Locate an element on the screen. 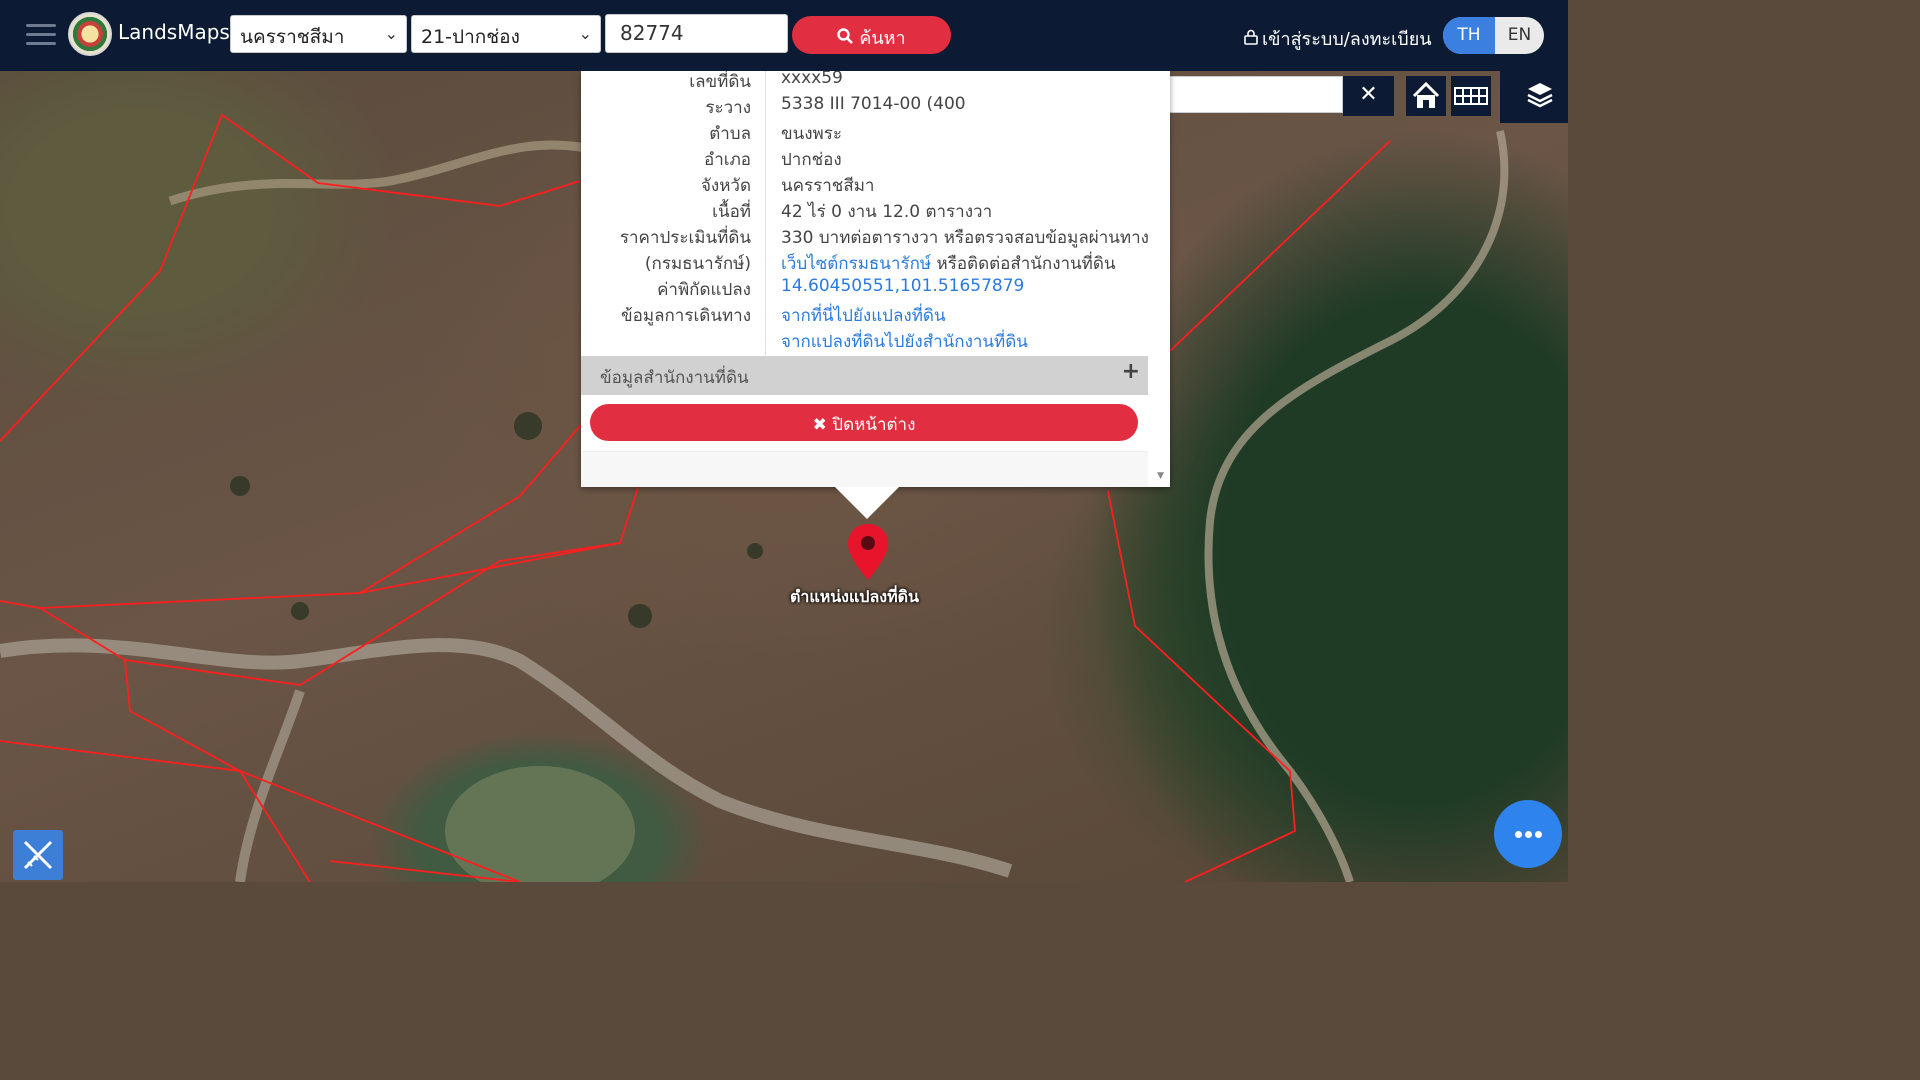 The image size is (1920, 1080). info-label: ข้อมูลการเดินทาง is located at coordinates (686, 316).